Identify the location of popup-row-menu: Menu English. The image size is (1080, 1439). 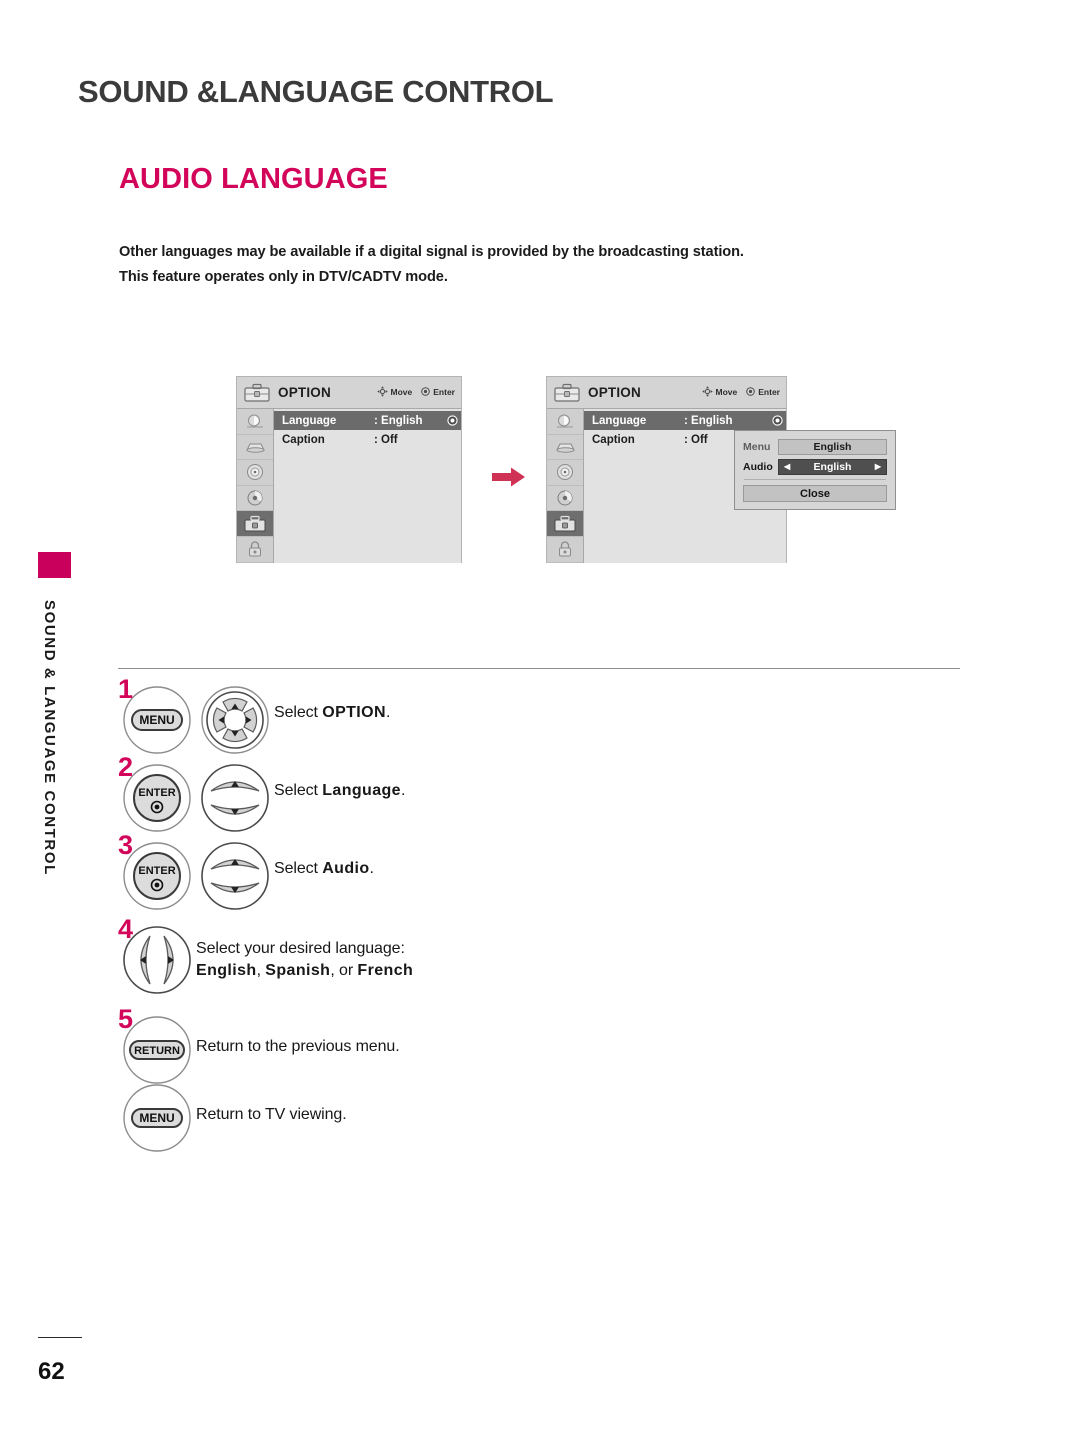
(815, 446).